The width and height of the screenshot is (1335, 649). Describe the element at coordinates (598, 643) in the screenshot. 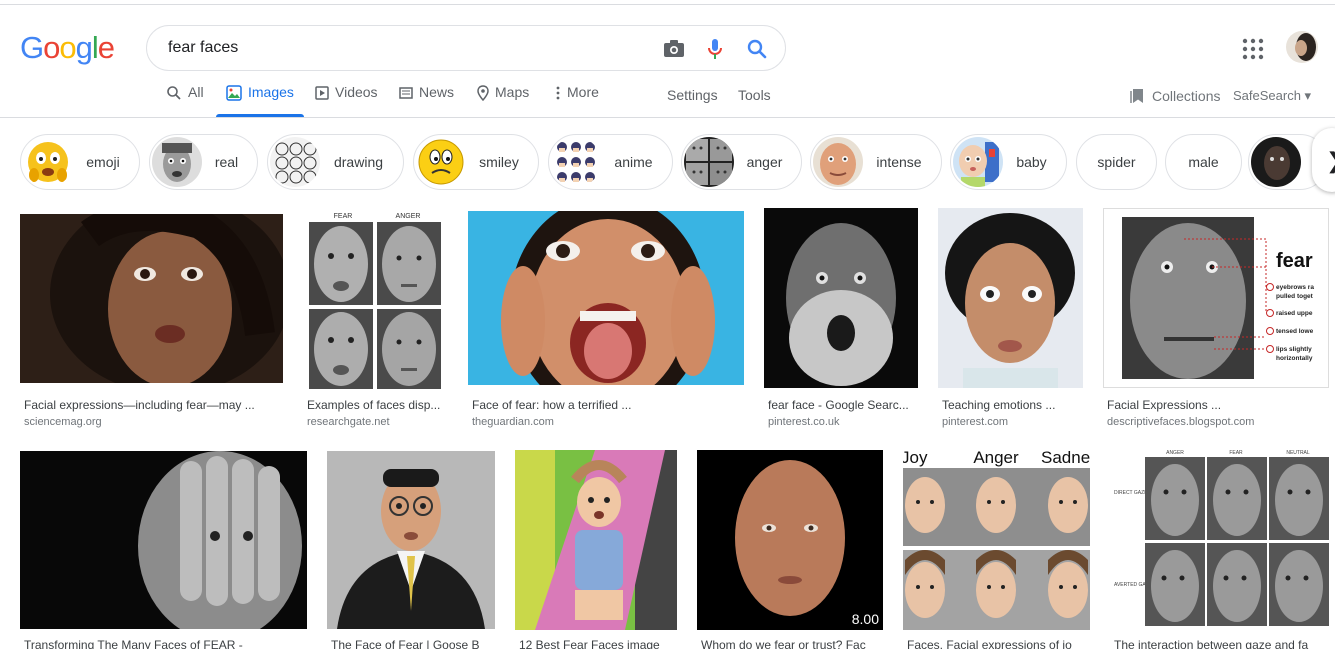

I see `result-caption: 12 Best Fear Faces image` at that location.